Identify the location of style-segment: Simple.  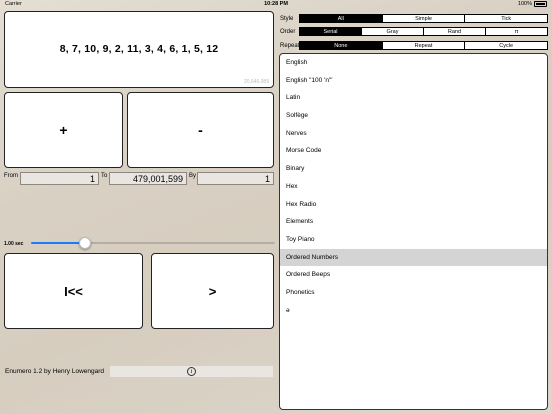
(424, 18).